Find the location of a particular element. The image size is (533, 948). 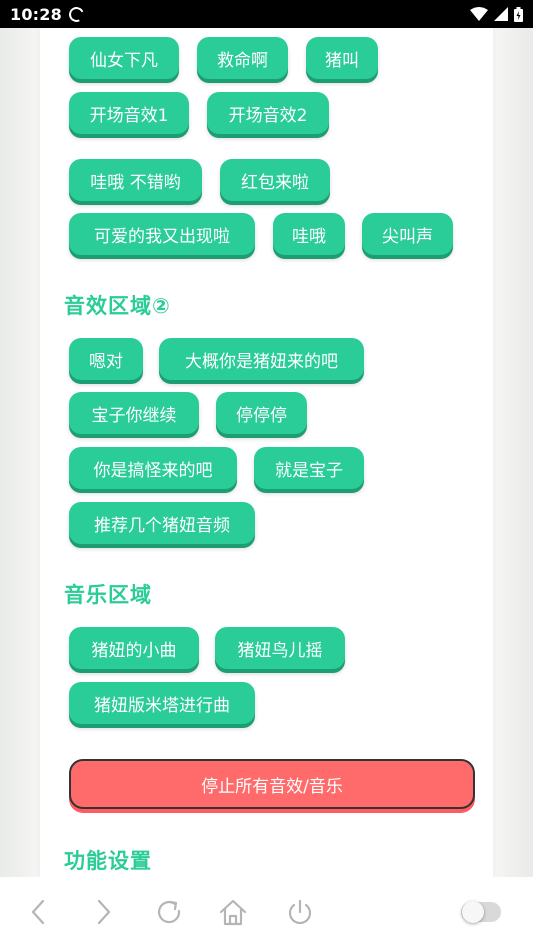

status-time: 10:28 is located at coordinates (36, 14).